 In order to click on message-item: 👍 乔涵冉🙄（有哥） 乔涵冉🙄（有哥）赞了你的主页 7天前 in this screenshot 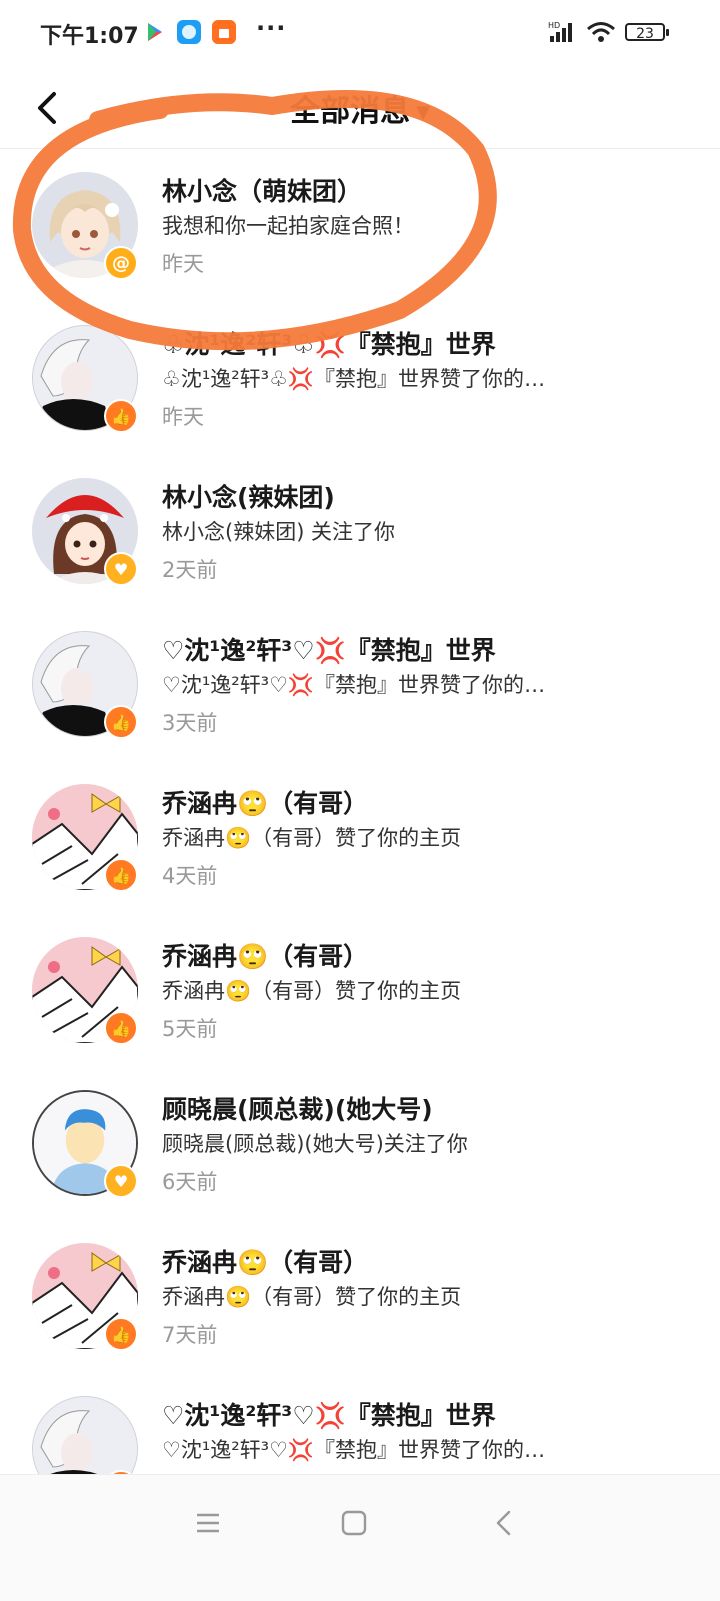, I will do `click(360, 1297)`.